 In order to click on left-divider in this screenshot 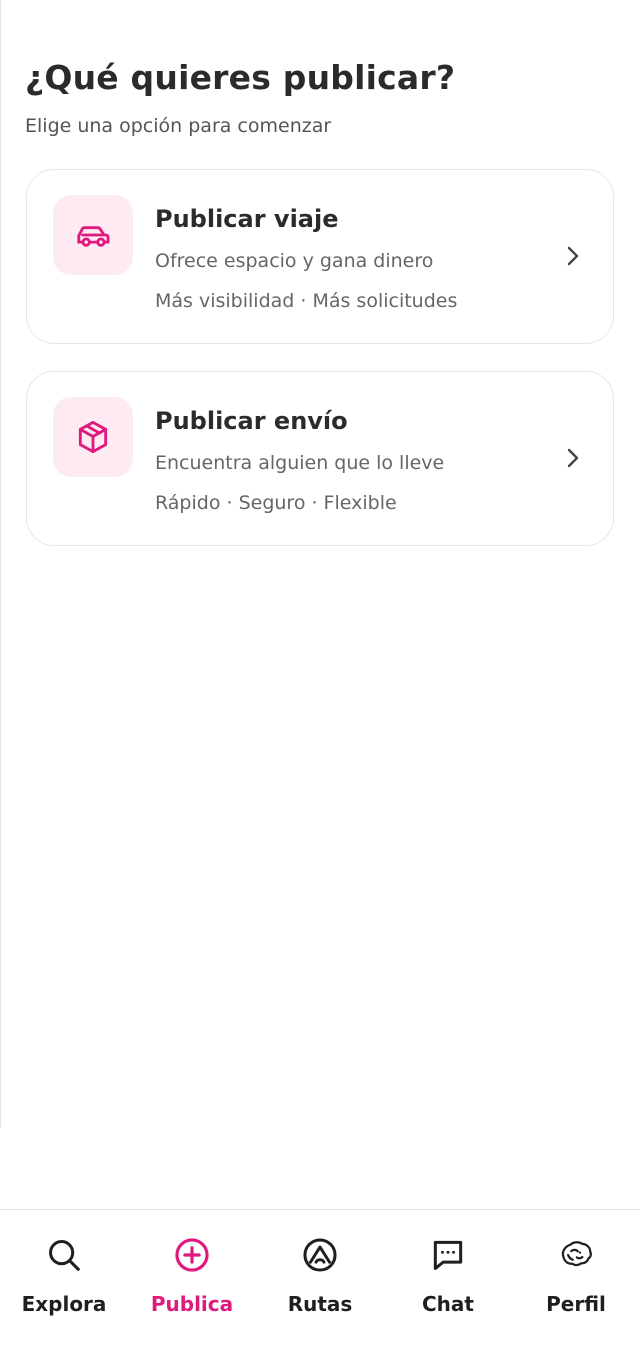, I will do `click(0, 564)`.